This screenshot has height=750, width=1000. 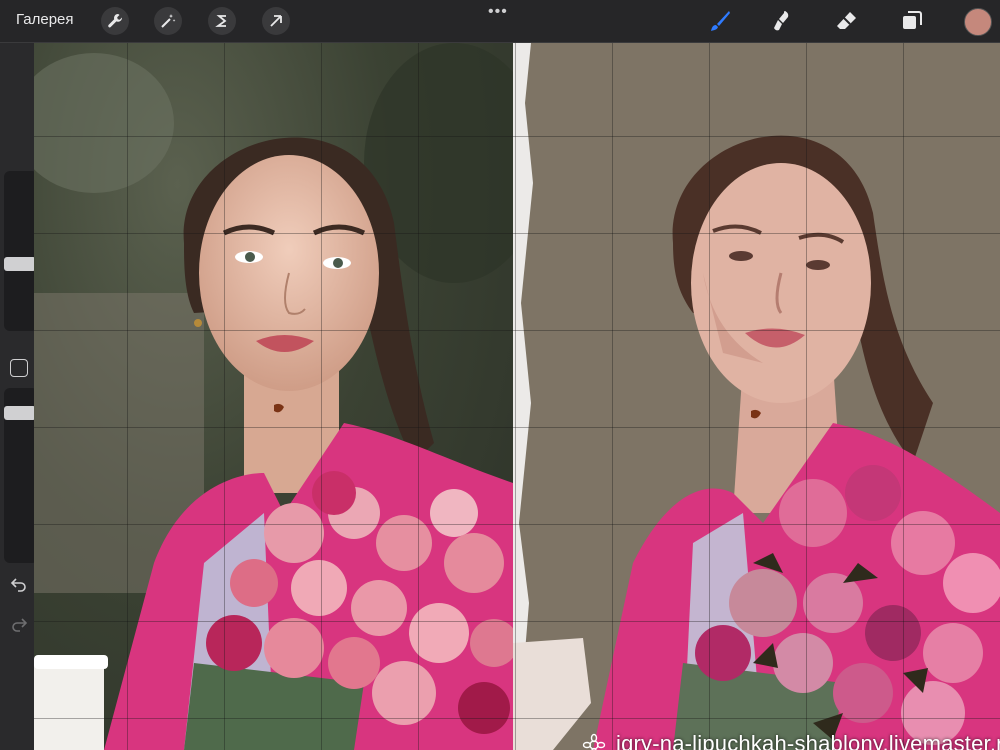 What do you see at coordinates (808, 740) in the screenshot?
I see `watermark-text: igry-na-lipuchkah-shablony.livemaster.ru` at bounding box center [808, 740].